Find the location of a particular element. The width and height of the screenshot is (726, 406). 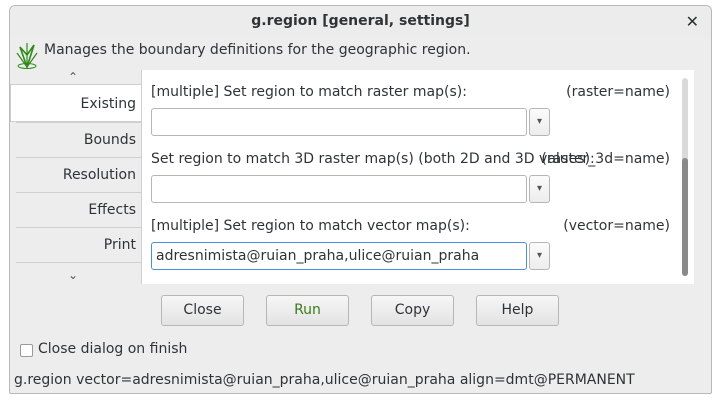

tab-list: Existing Bounds Resolution Effects Print is located at coordinates (76, 173).